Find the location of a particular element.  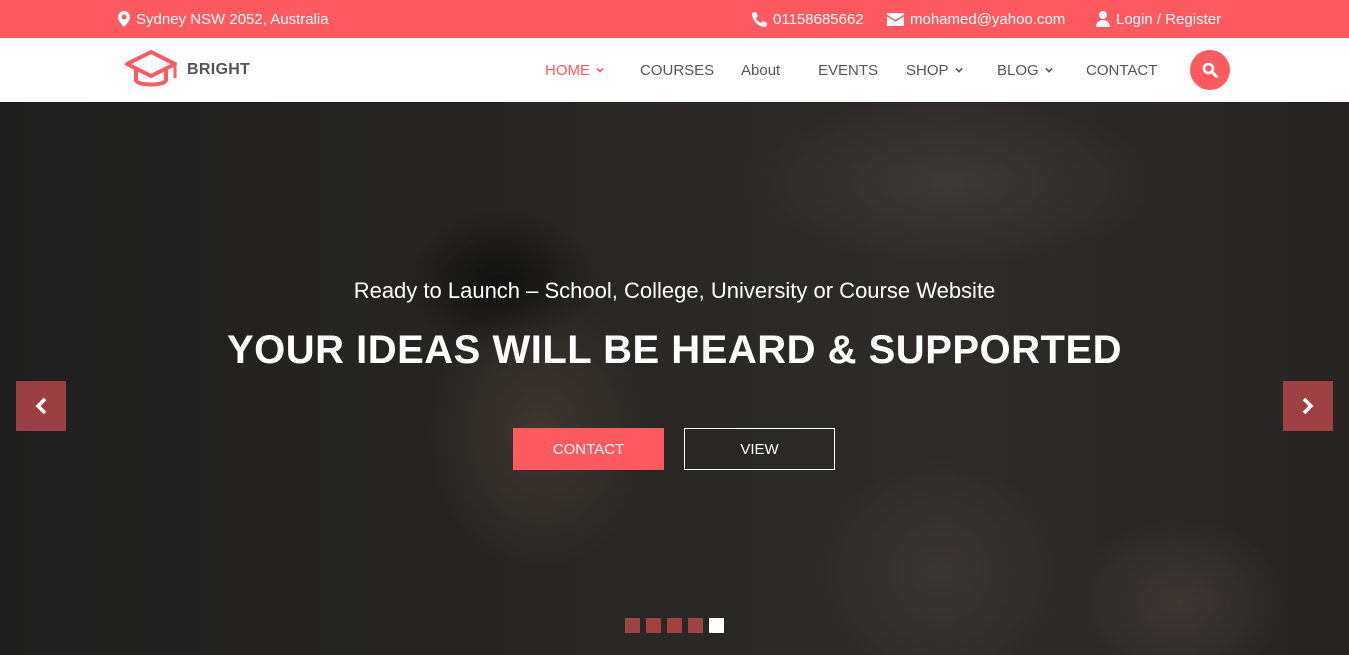

nav-events-label: EVENTS is located at coordinates (848, 70).